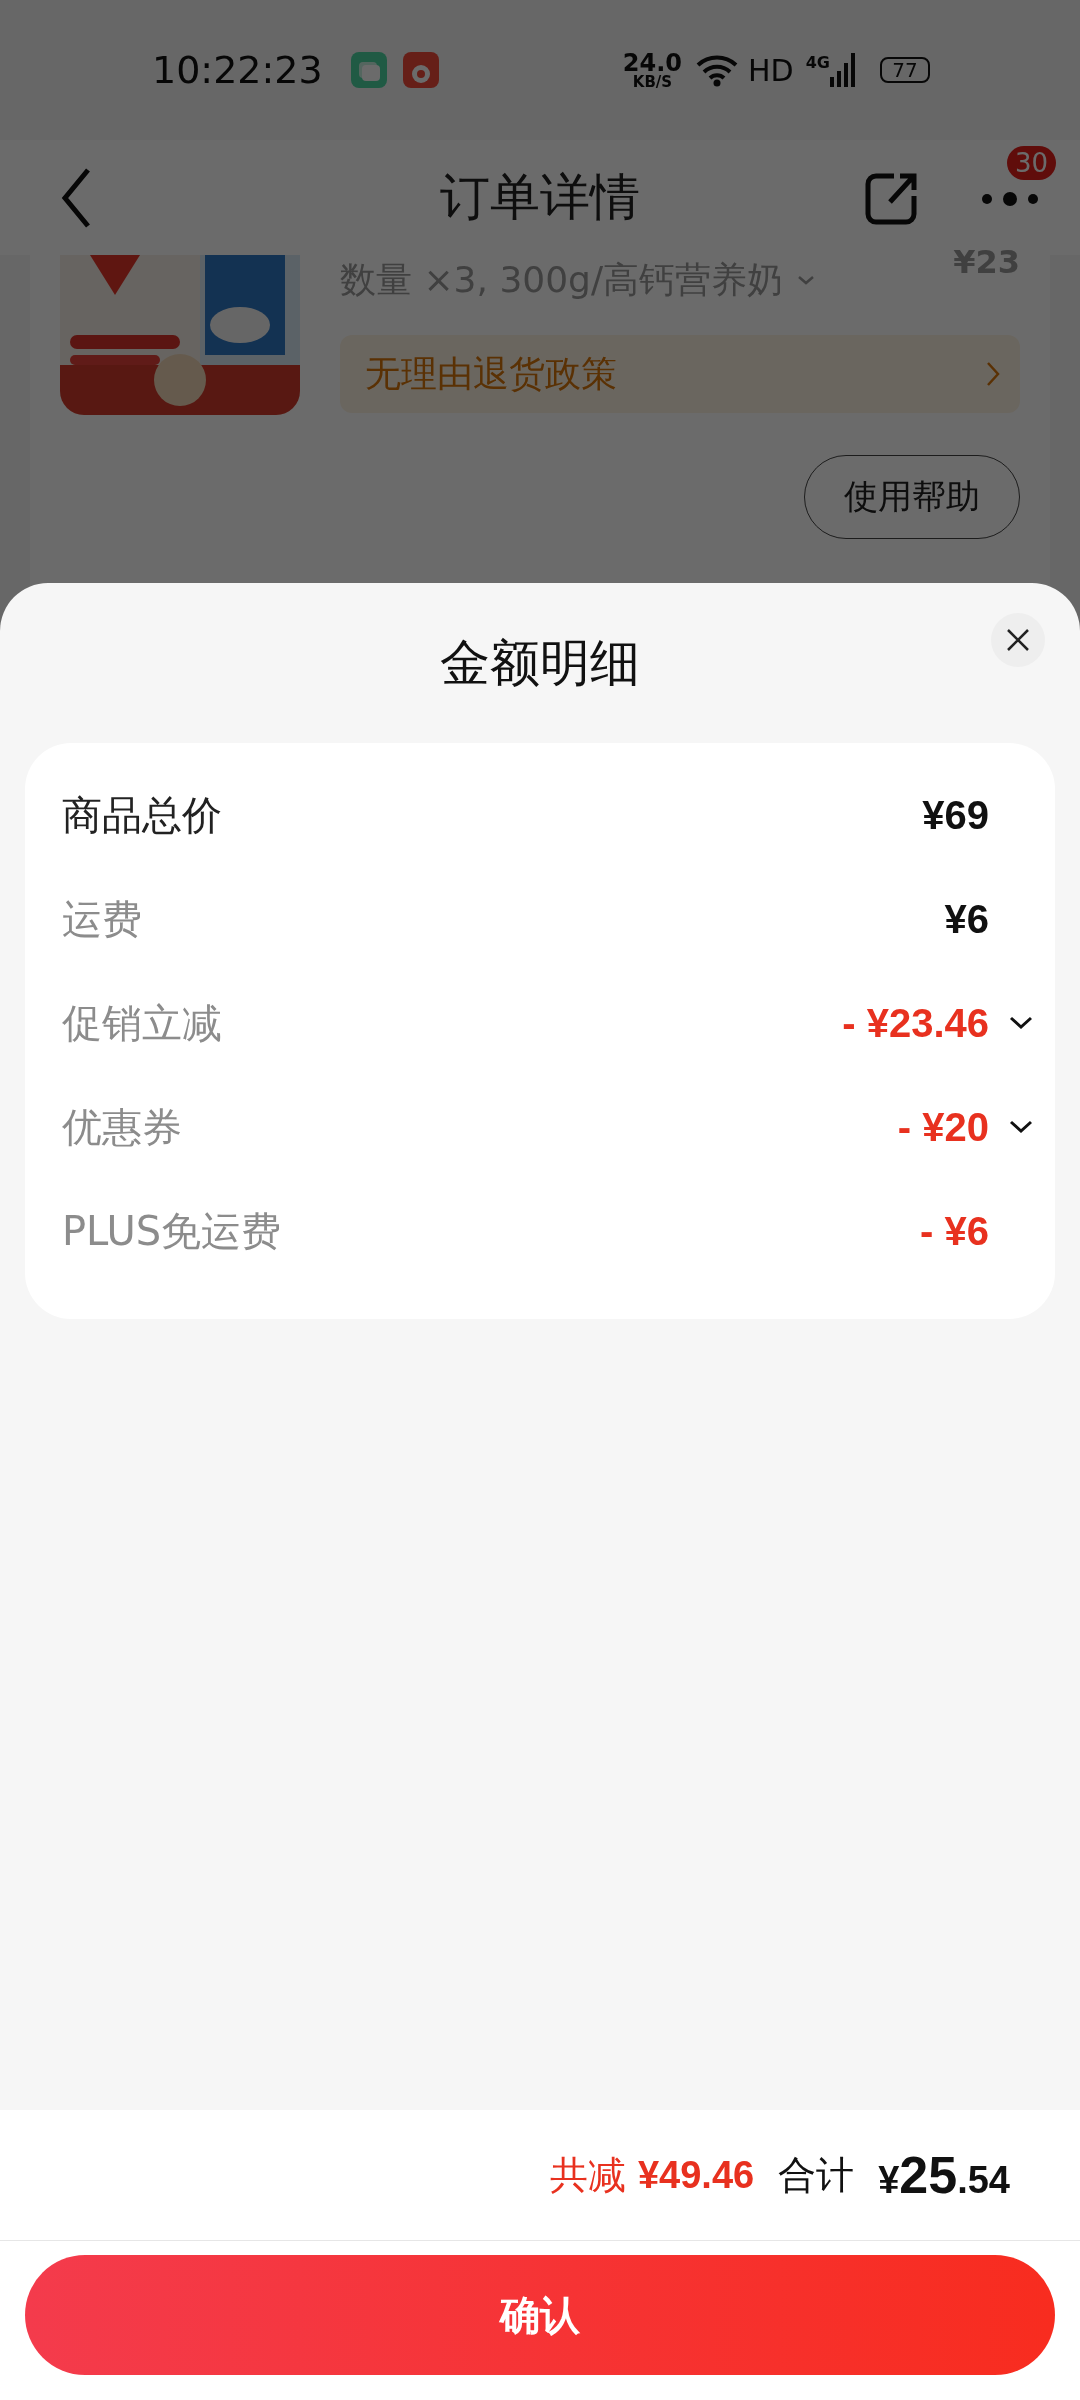 The height and width of the screenshot is (2400, 1080). I want to click on close-icon, so click(1018, 640).